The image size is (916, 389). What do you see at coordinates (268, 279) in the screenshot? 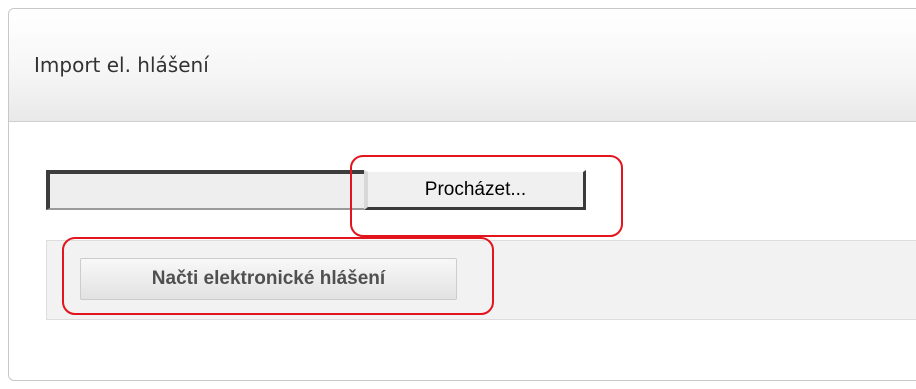
I see `load-report-button: Načti elektronické hlášení` at bounding box center [268, 279].